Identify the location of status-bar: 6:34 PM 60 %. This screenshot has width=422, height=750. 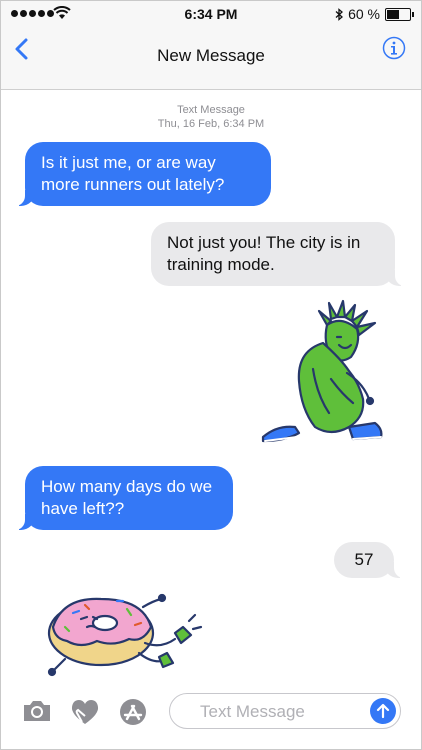
(211, 14).